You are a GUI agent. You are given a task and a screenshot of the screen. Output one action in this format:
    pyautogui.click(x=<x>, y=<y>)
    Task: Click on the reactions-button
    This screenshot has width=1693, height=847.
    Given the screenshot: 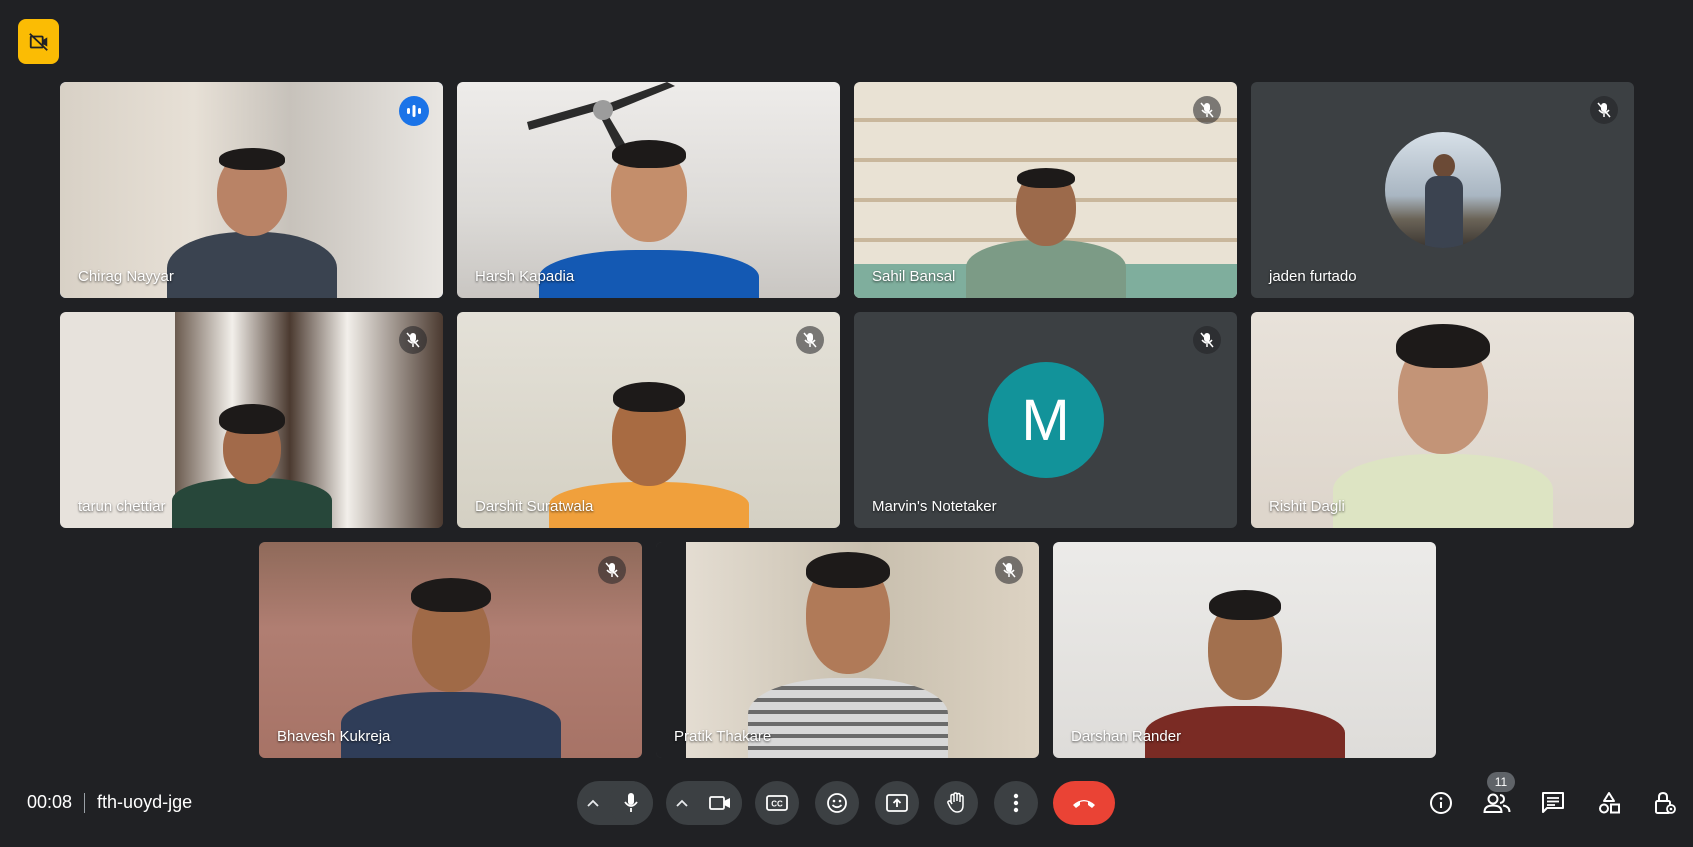 What is the action you would take?
    pyautogui.click(x=837, y=803)
    